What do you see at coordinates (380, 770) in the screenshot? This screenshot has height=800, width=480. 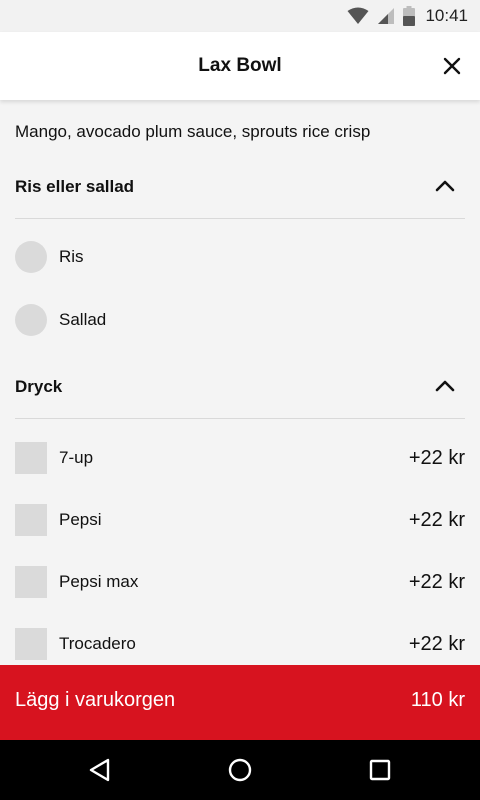 I see `recents-icon` at bounding box center [380, 770].